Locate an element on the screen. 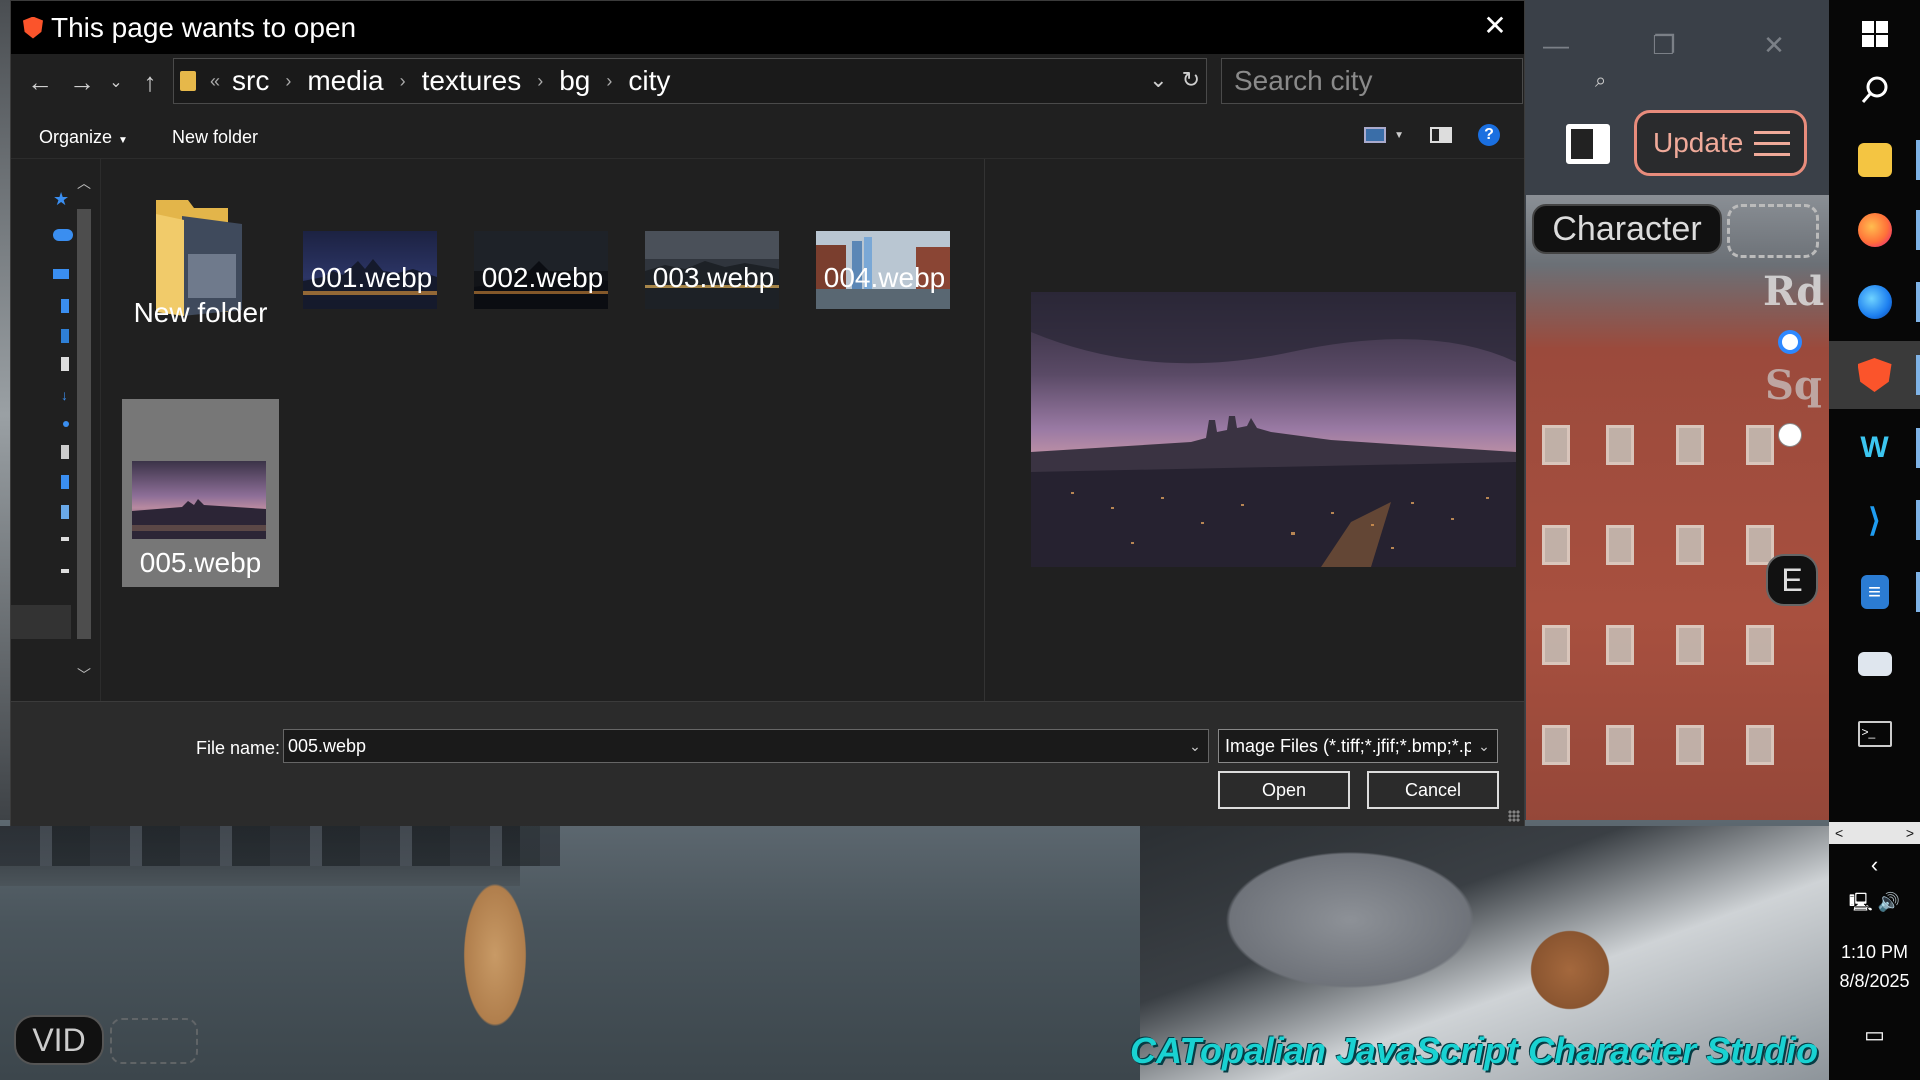 The image size is (1920, 1080). search-input is located at coordinates (1414, 81).